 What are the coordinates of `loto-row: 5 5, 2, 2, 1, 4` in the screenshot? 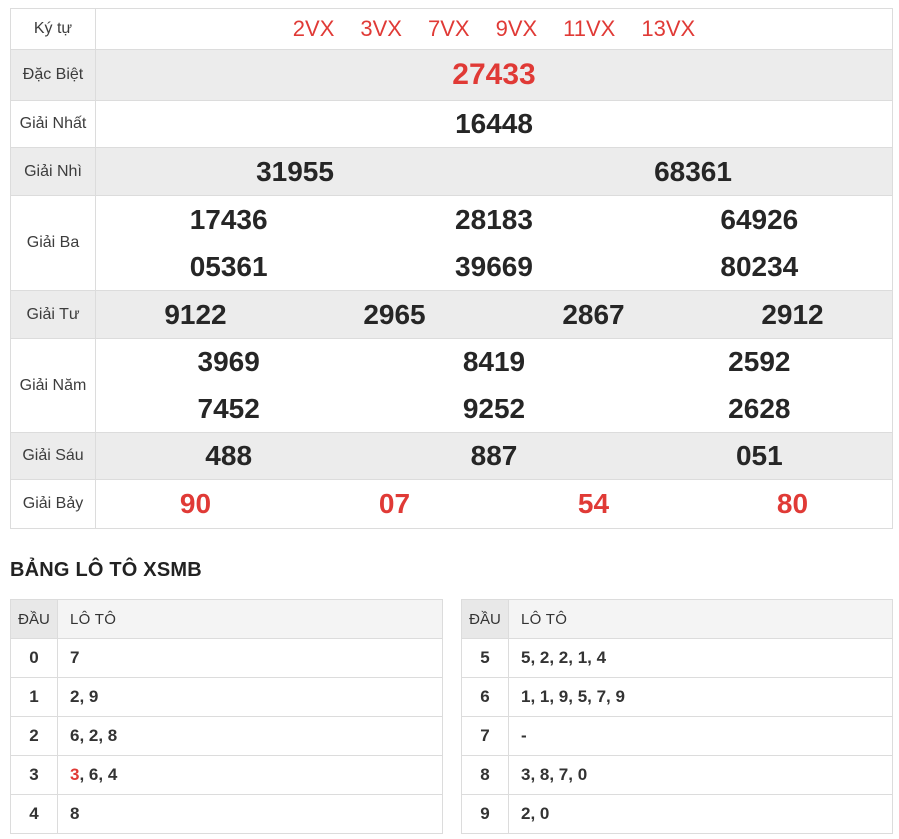 It's located at (677, 657).